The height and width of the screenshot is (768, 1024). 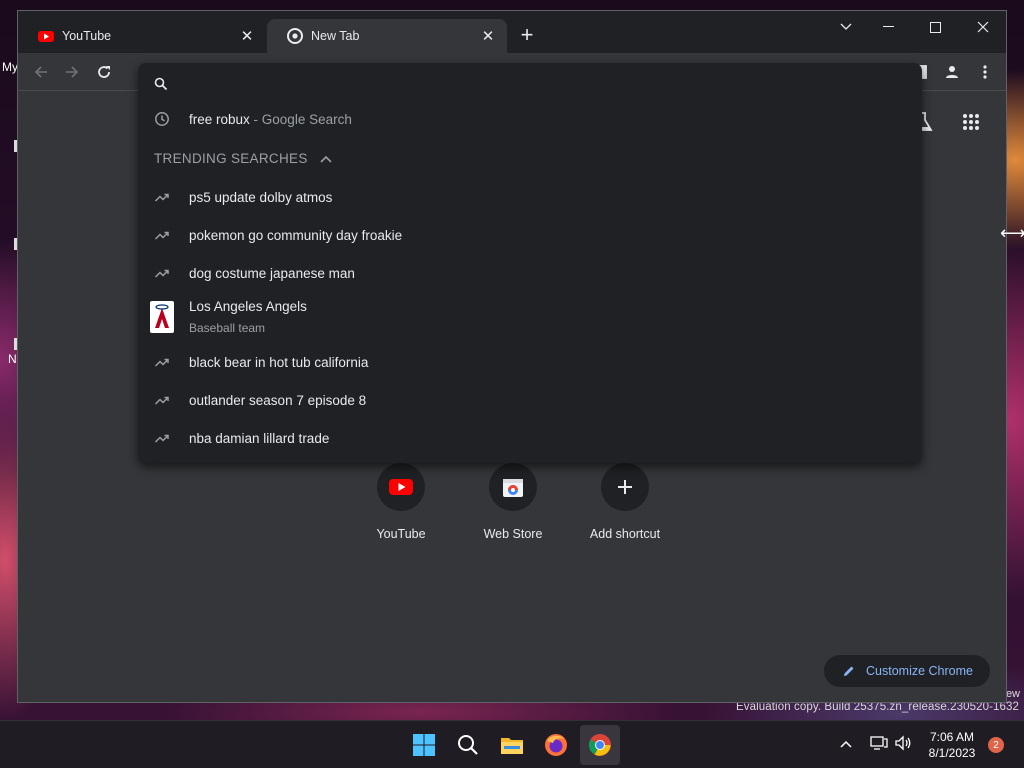 What do you see at coordinates (272, 273) in the screenshot?
I see `suggestion-text: dog costume japanese man` at bounding box center [272, 273].